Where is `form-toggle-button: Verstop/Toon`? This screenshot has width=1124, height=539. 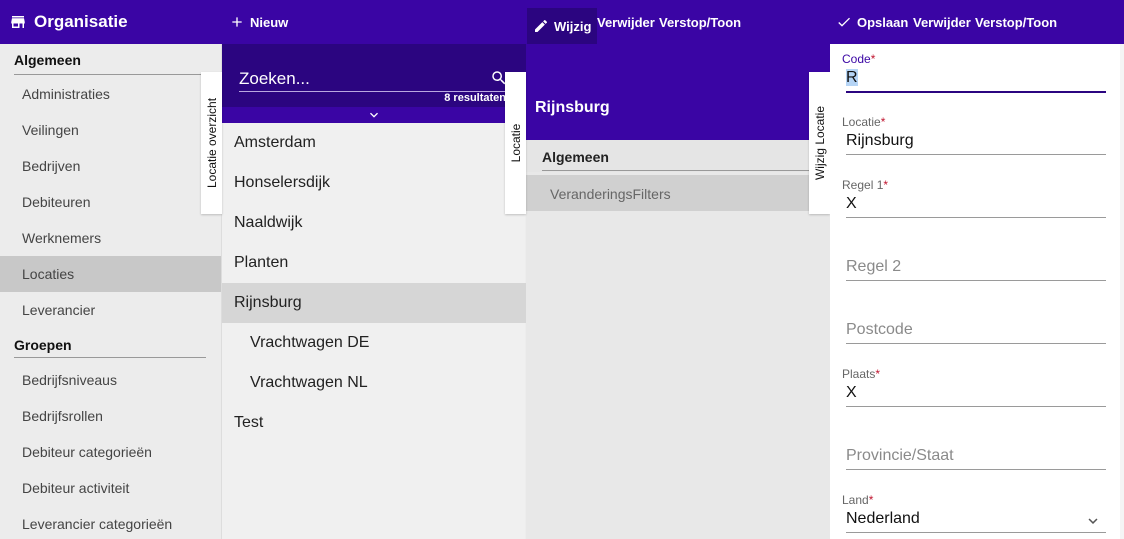
form-toggle-button: Verstop/Toon is located at coordinates (1016, 22).